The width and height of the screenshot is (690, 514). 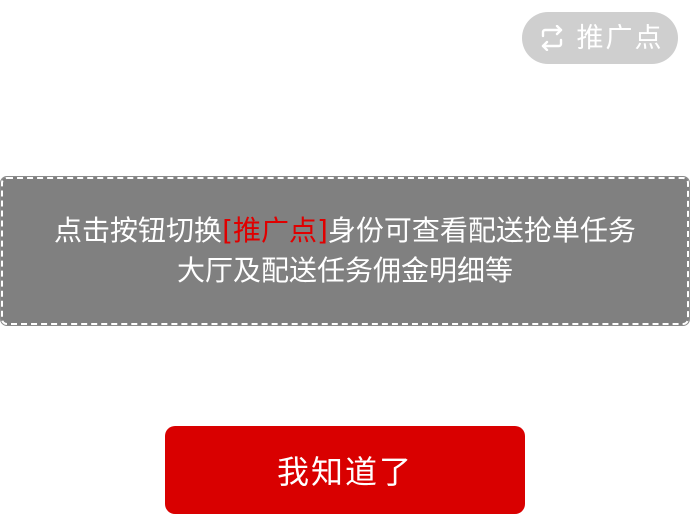 I want to click on switch-button-label: 推广点, so click(x=620, y=38).